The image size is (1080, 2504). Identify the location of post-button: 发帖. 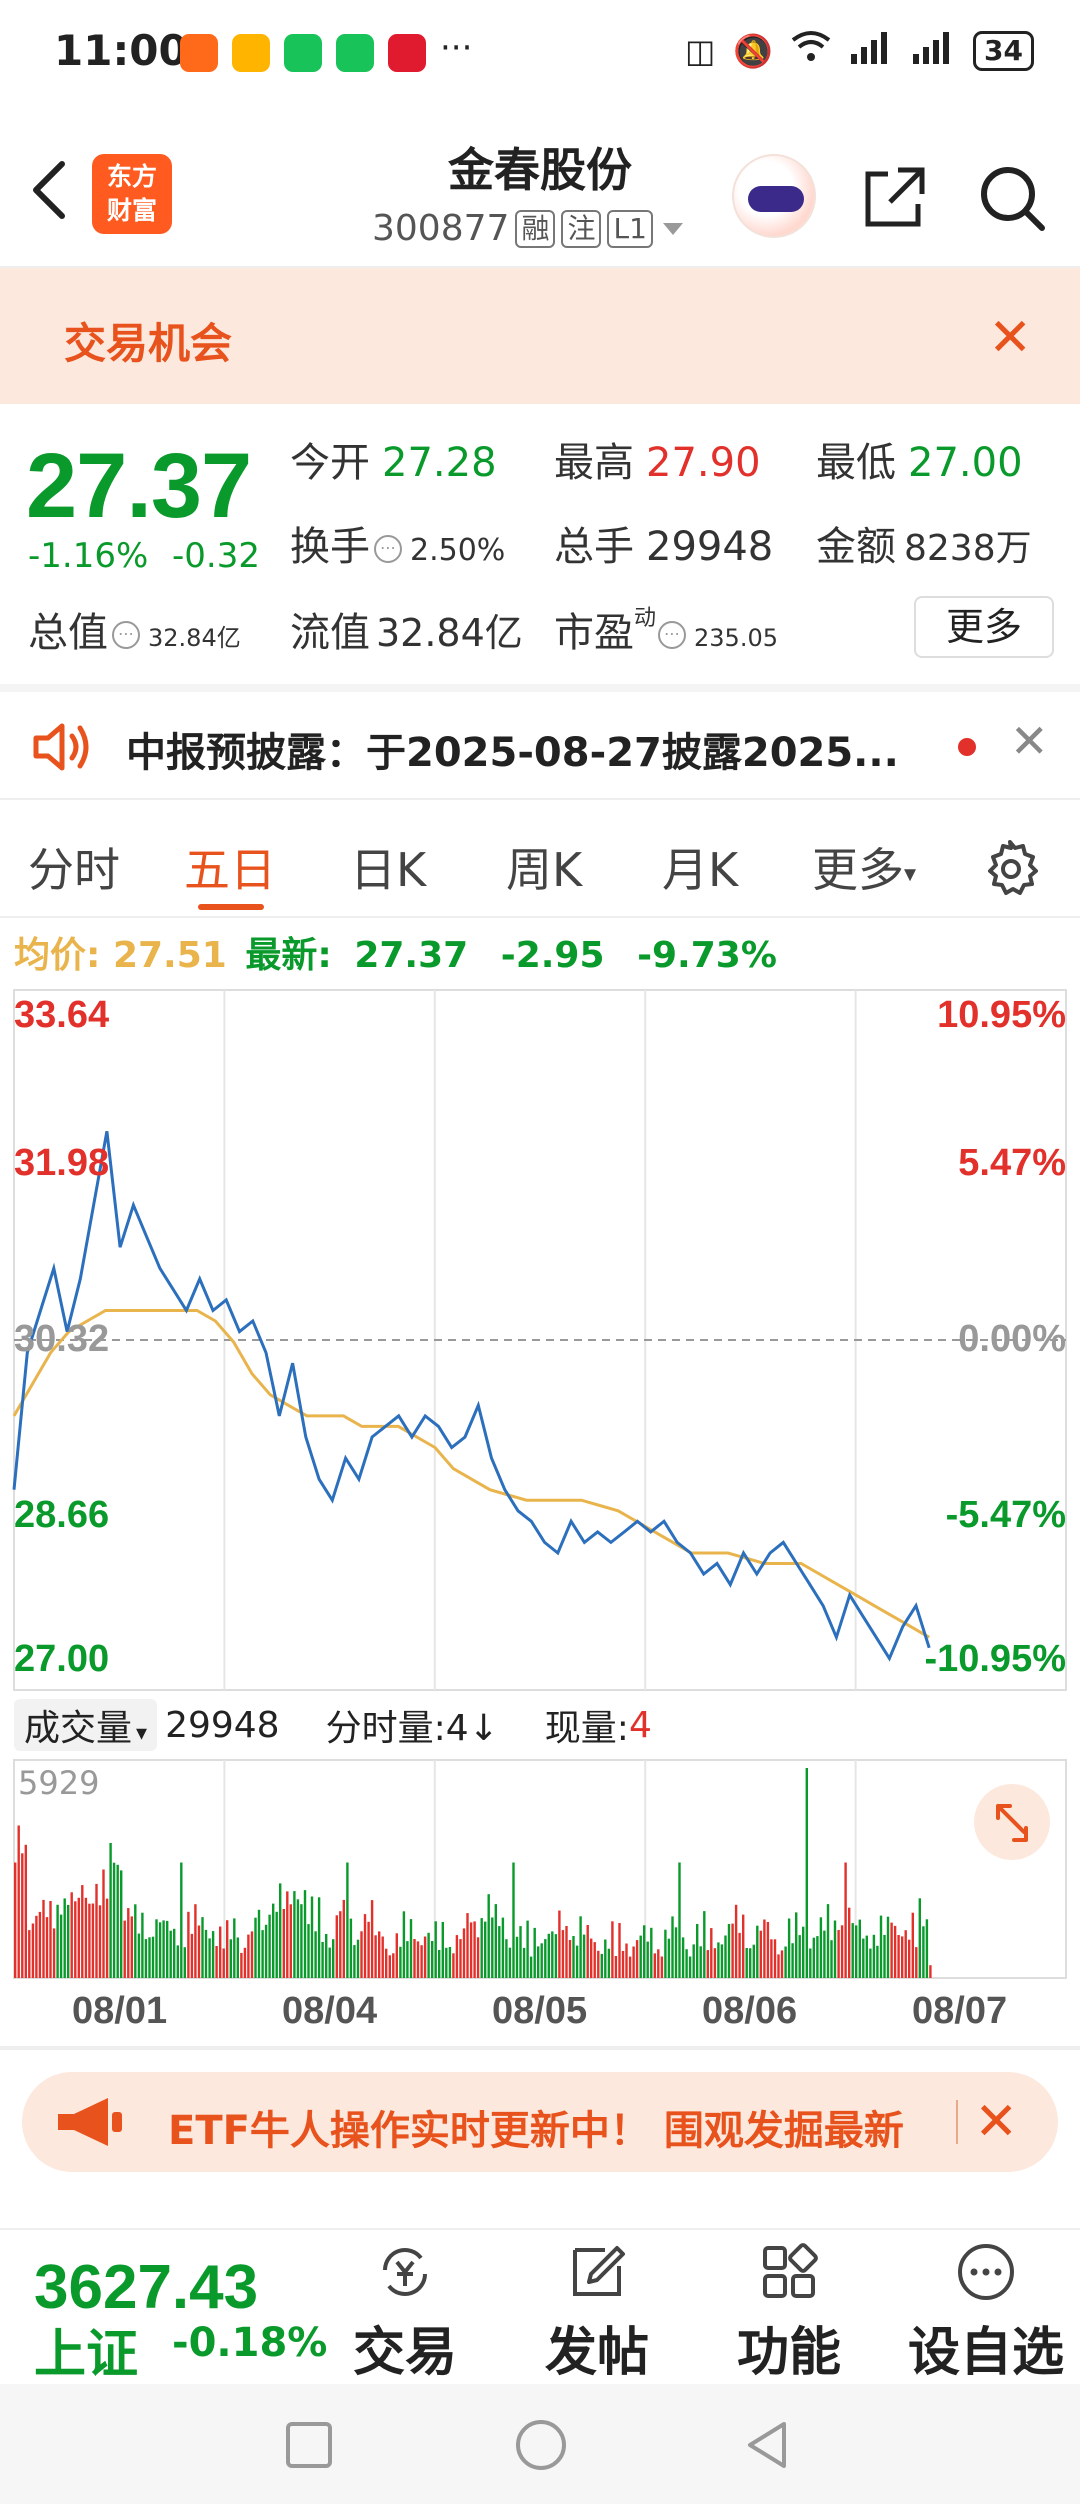
(597, 2312).